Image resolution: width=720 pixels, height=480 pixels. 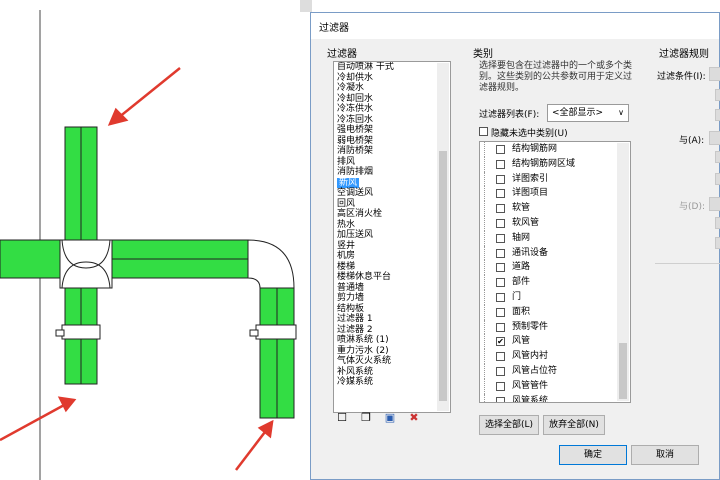 What do you see at coordinates (392, 361) in the screenshot?
I see `filter-list-item: 气体灭火系统` at bounding box center [392, 361].